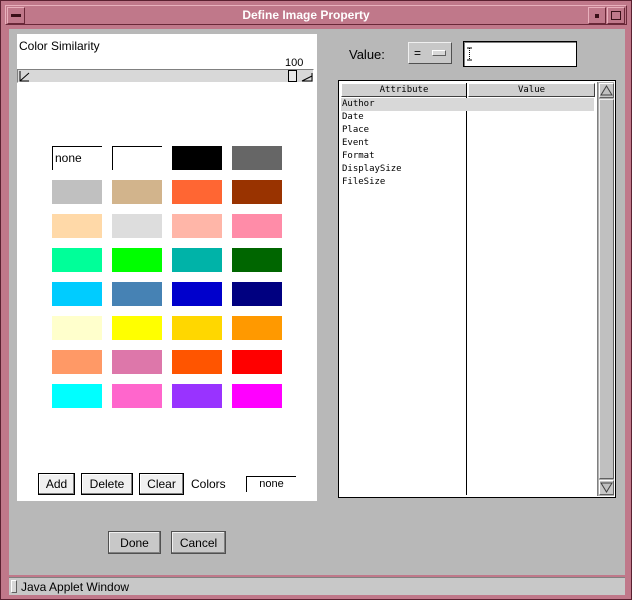  Describe the element at coordinates (356, 130) in the screenshot. I see `attribute-cell: Place` at that location.